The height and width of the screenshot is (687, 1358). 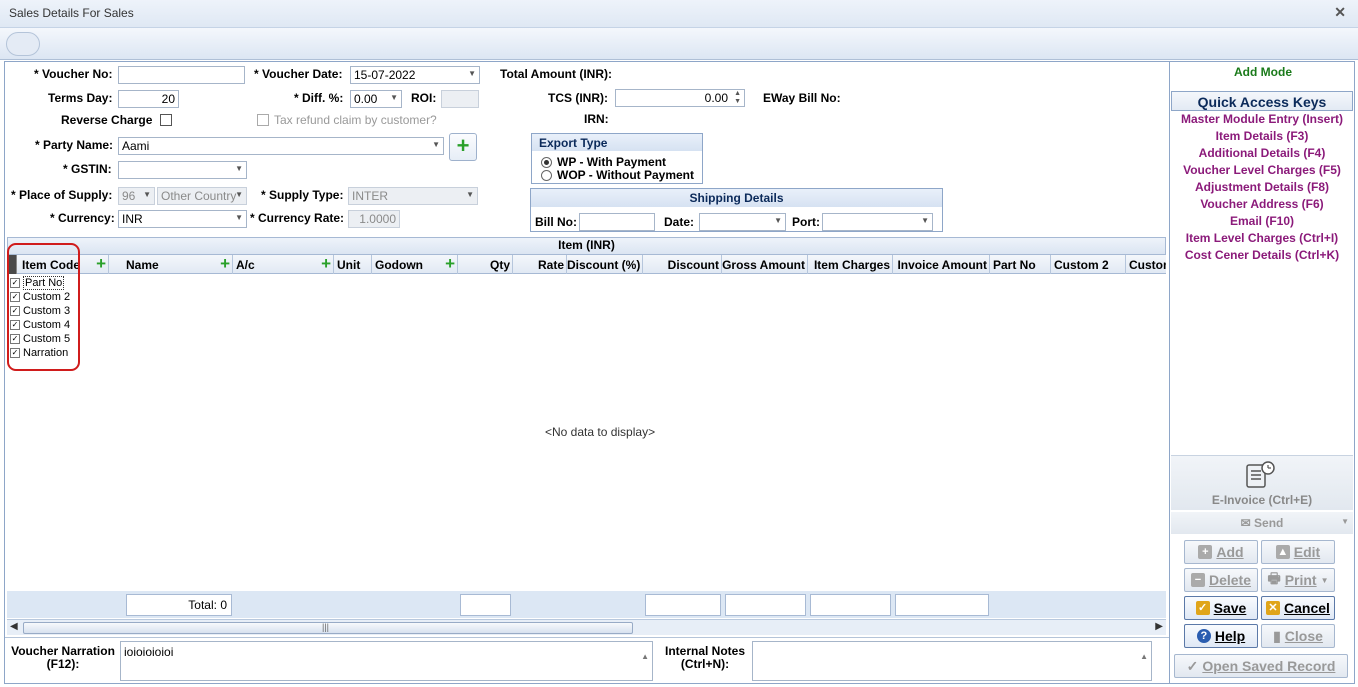 What do you see at coordinates (1262, 170) in the screenshot?
I see `quick-key-voucher-charges: Voucher Level Charges (F5)` at bounding box center [1262, 170].